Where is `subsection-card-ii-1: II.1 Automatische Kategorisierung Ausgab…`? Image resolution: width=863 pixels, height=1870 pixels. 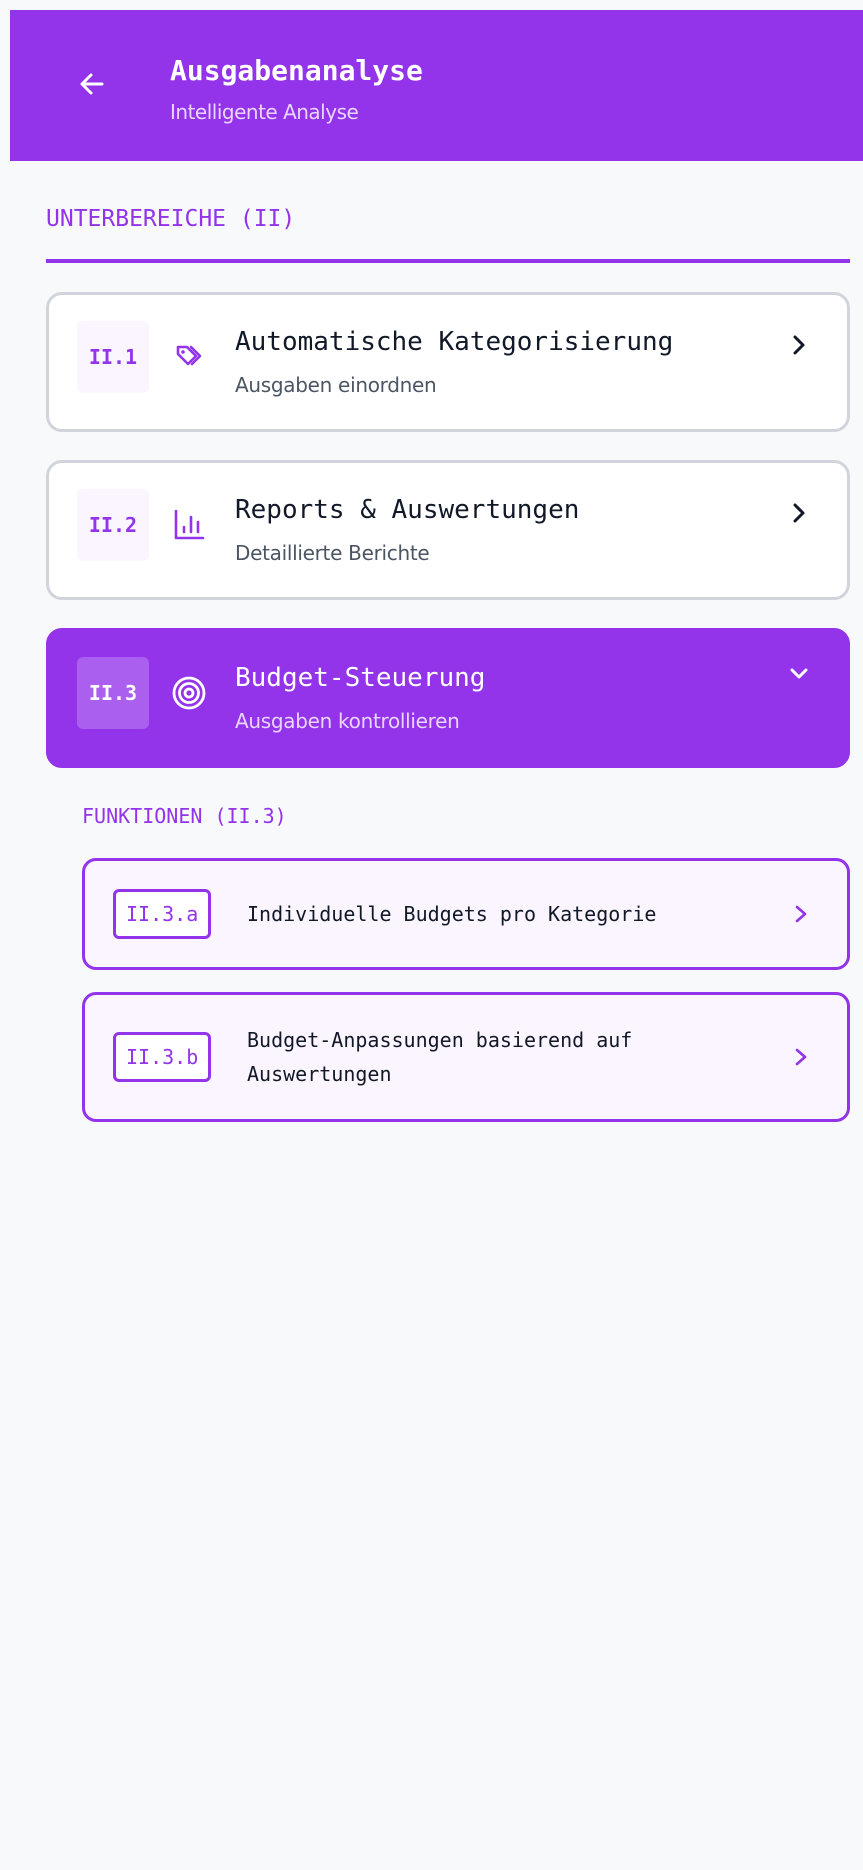
subsection-card-ii-1: II.1 Automatische Kategorisierung Ausgab… is located at coordinates (448, 362).